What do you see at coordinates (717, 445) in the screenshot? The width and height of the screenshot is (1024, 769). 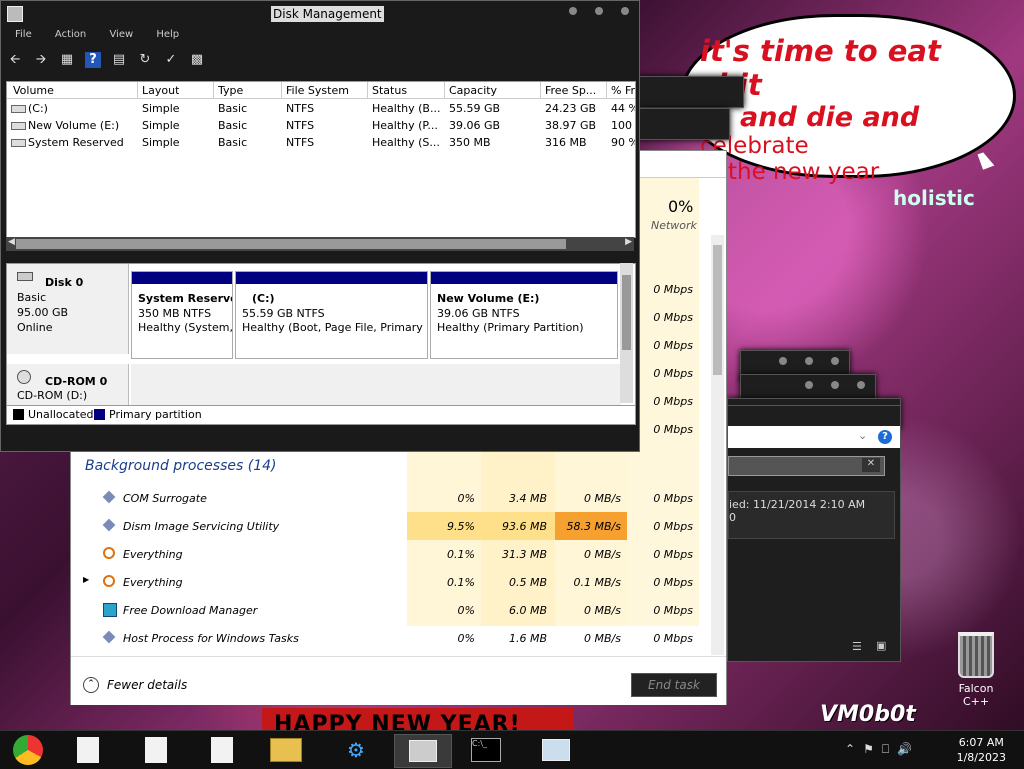 I see `task-manager-scrollbar` at bounding box center [717, 445].